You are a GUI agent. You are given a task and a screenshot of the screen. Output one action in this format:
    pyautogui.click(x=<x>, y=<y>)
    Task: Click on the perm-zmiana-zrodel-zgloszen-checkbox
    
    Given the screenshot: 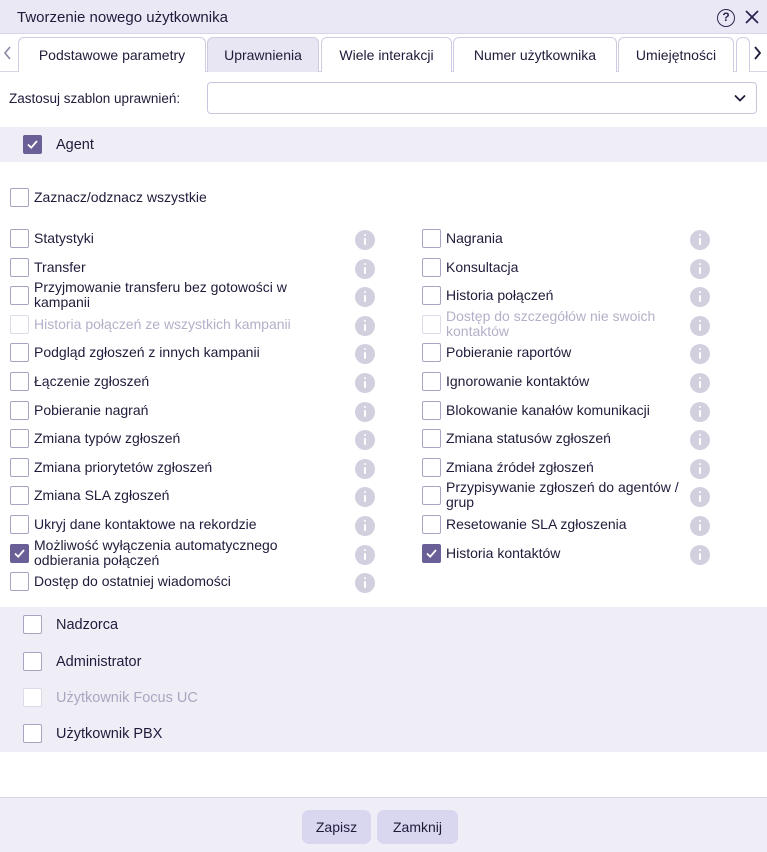 What is the action you would take?
    pyautogui.click(x=431, y=467)
    